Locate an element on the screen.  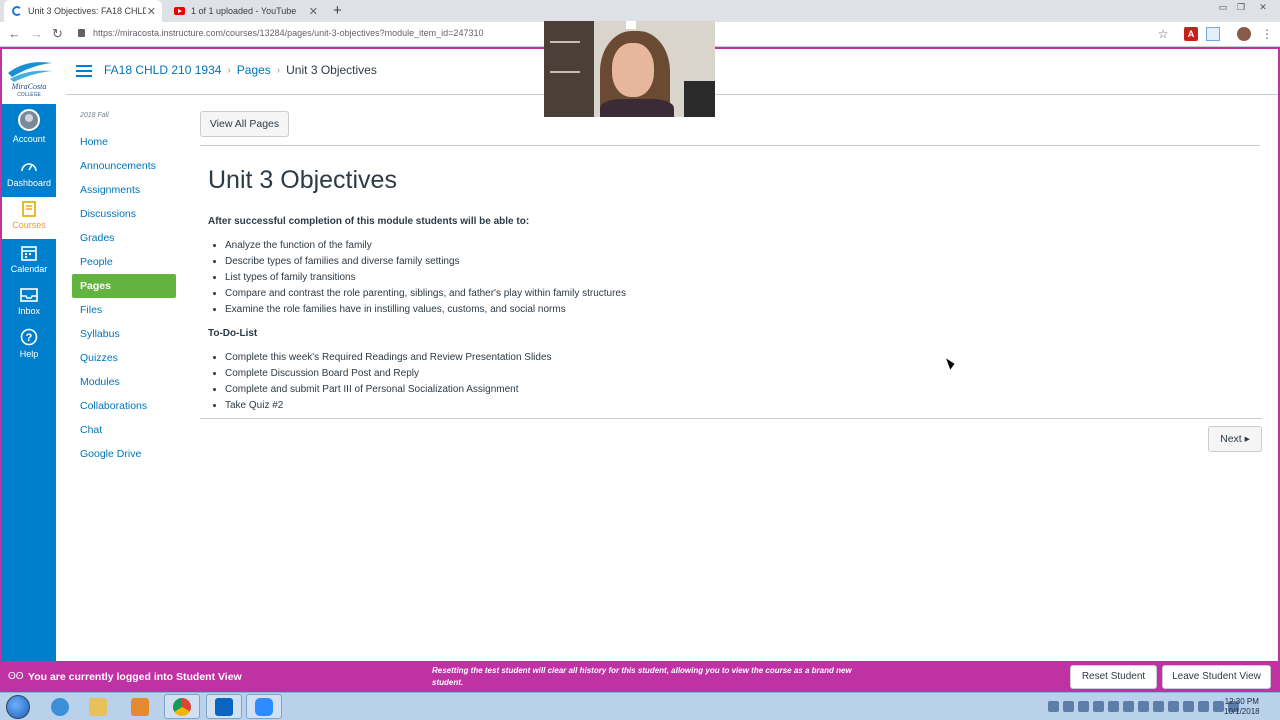
course-nav-assignments: Assignments is located at coordinates (124, 190).